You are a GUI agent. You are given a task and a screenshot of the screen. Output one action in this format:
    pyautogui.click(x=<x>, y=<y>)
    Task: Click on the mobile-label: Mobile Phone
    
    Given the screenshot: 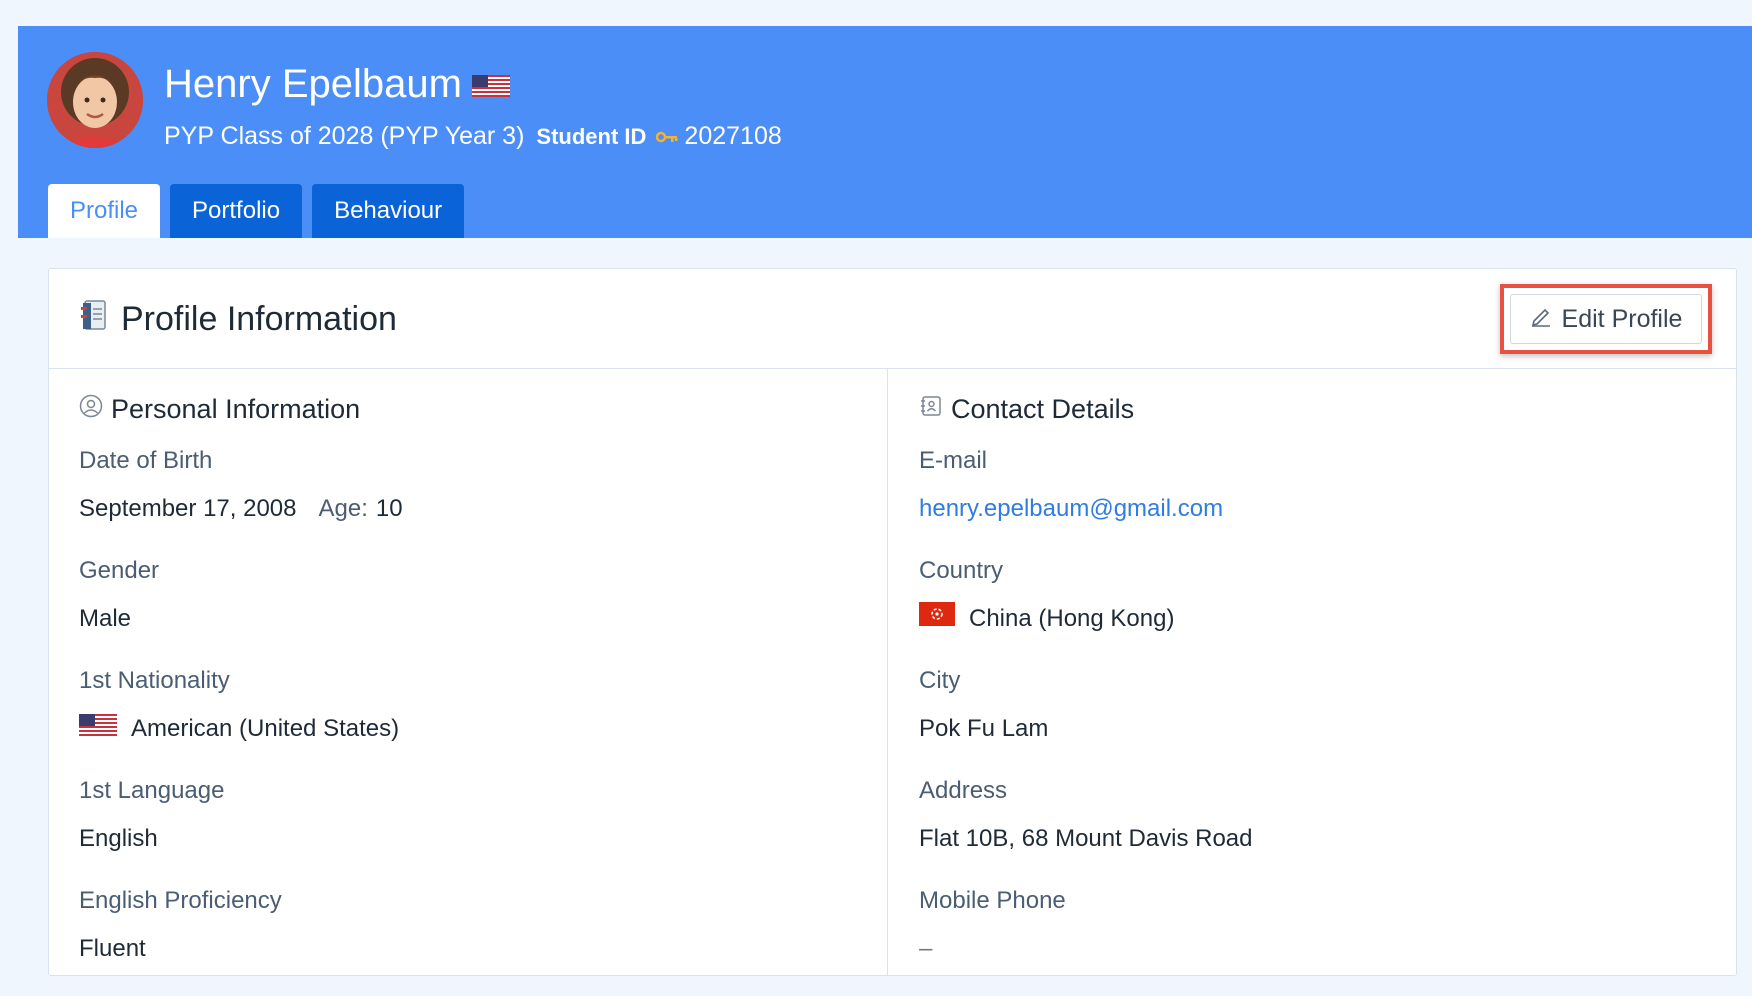 What is the action you would take?
    pyautogui.click(x=992, y=900)
    